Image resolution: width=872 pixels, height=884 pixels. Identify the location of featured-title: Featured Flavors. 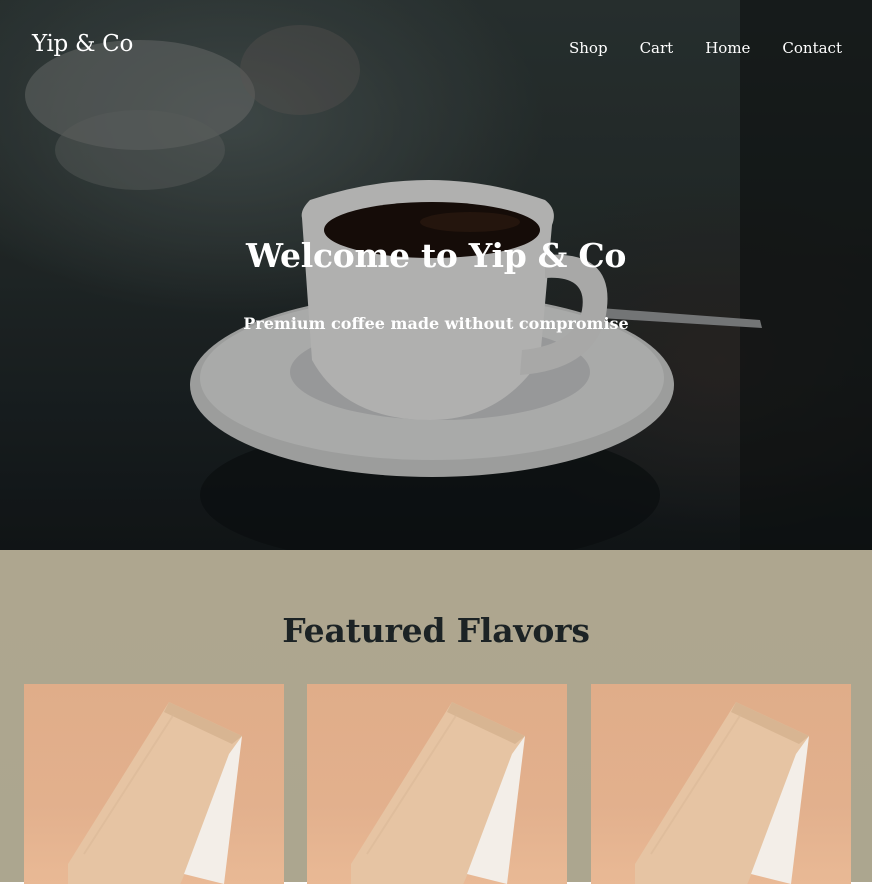
(436, 630).